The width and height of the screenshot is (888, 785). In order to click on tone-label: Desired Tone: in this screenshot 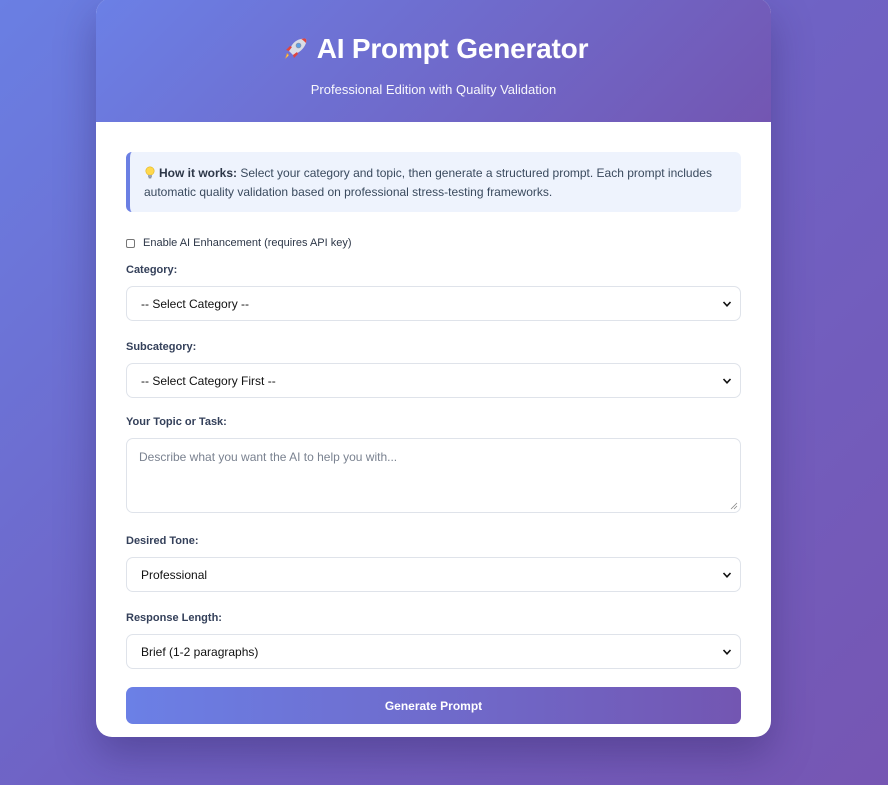, I will do `click(162, 541)`.